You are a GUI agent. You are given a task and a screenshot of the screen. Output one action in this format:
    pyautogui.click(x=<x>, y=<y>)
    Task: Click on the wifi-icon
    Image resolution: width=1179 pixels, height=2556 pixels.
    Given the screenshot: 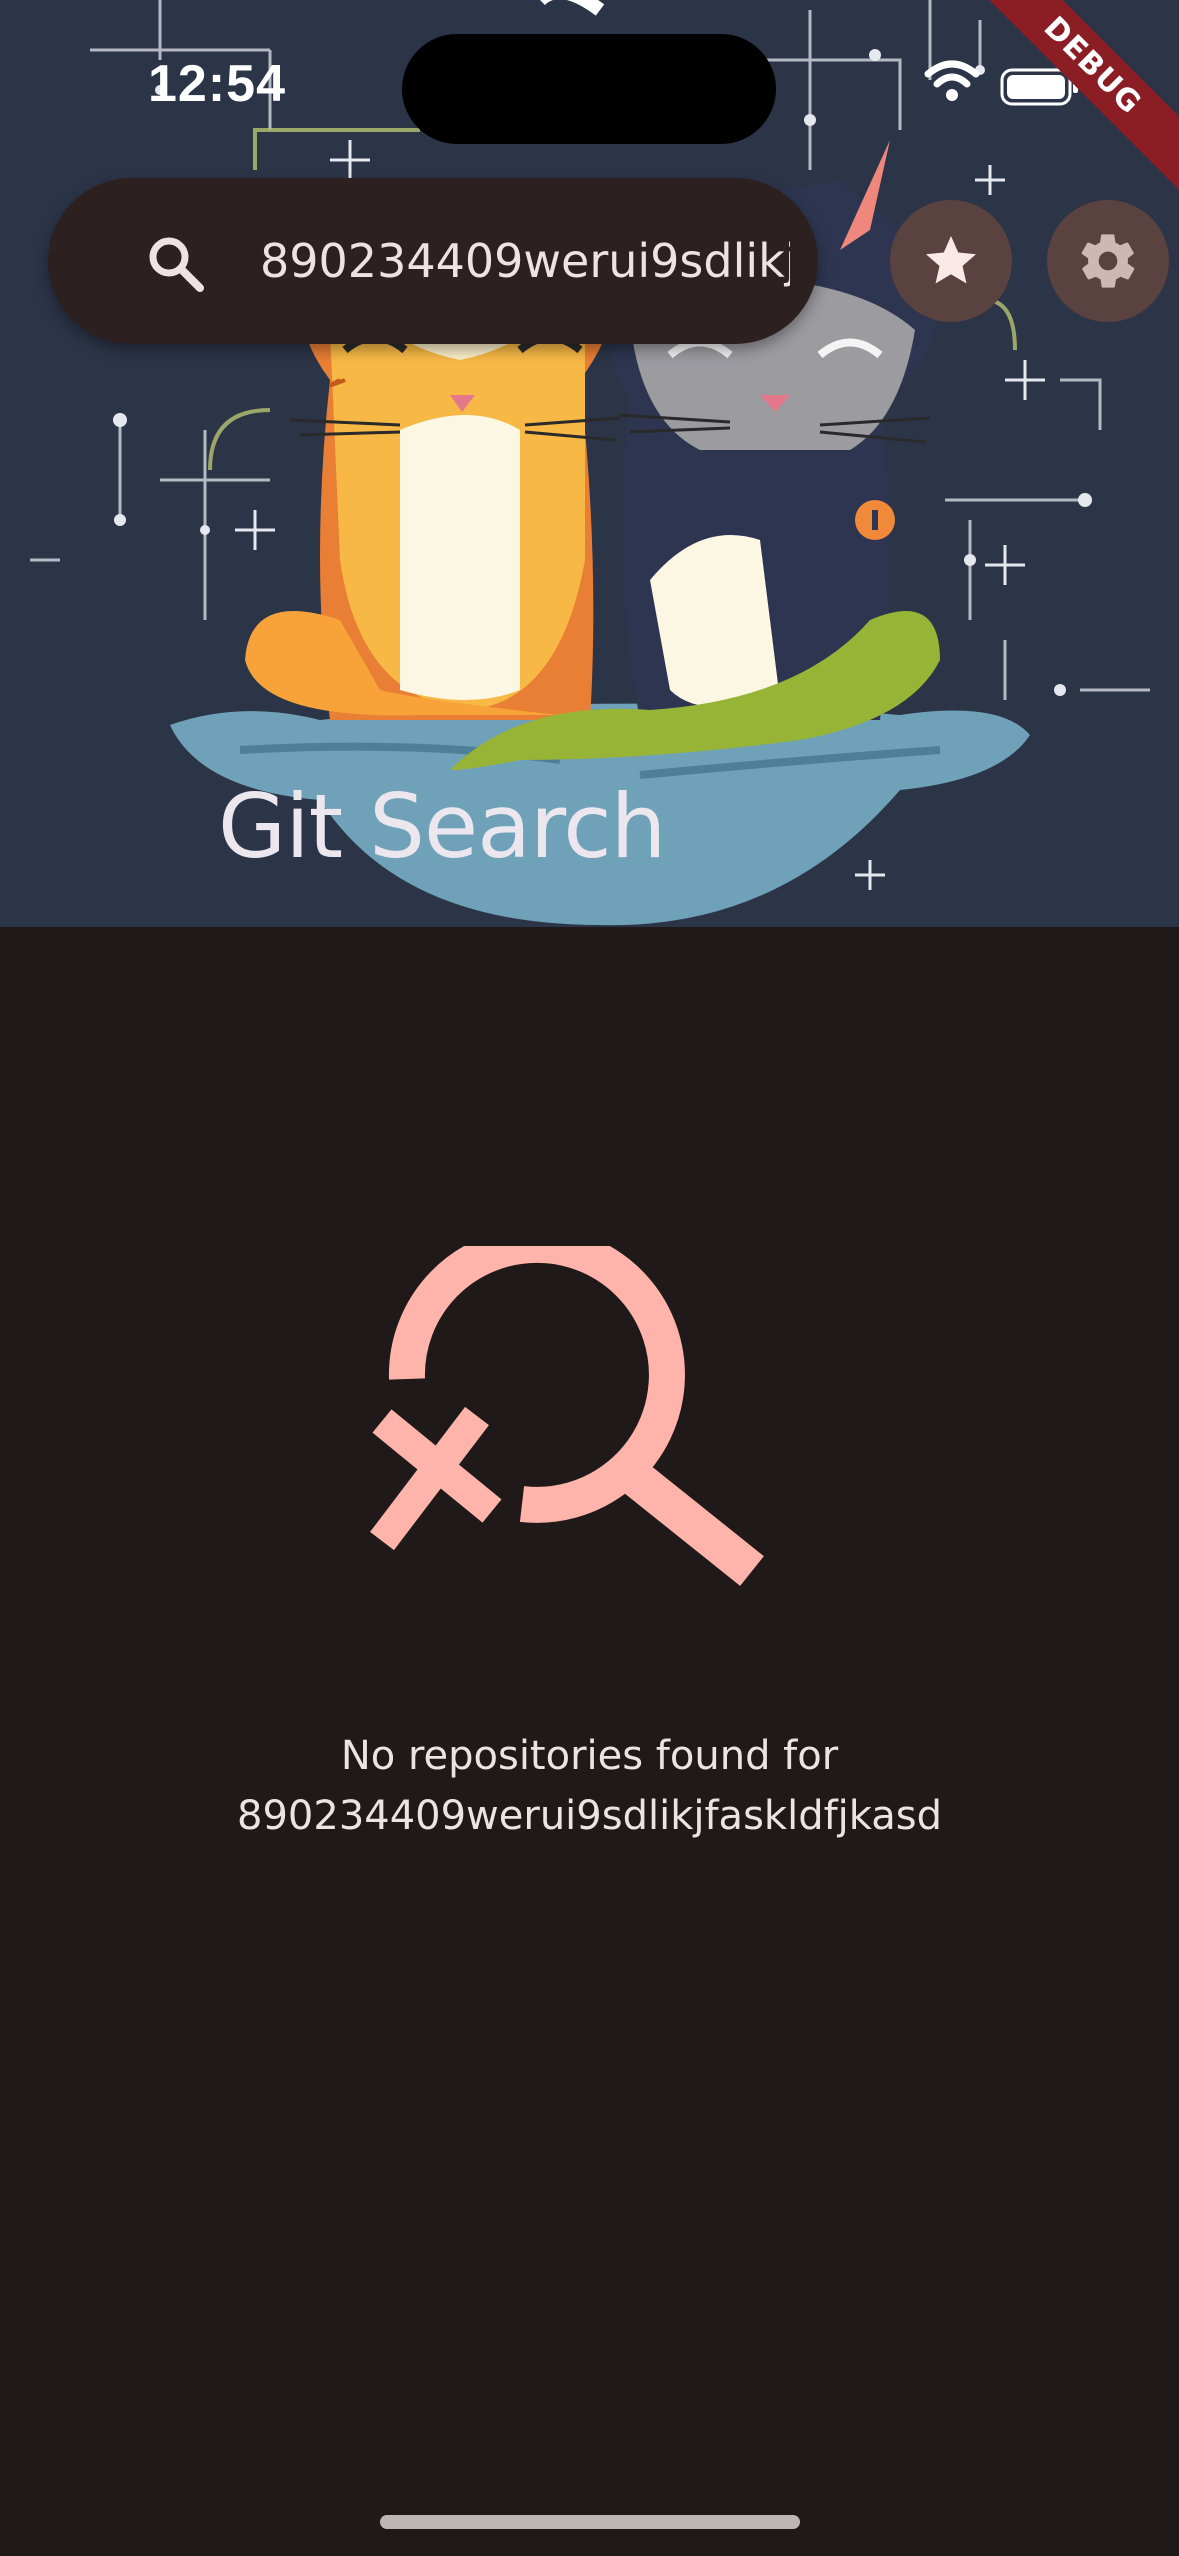 What is the action you would take?
    pyautogui.click(x=952, y=83)
    